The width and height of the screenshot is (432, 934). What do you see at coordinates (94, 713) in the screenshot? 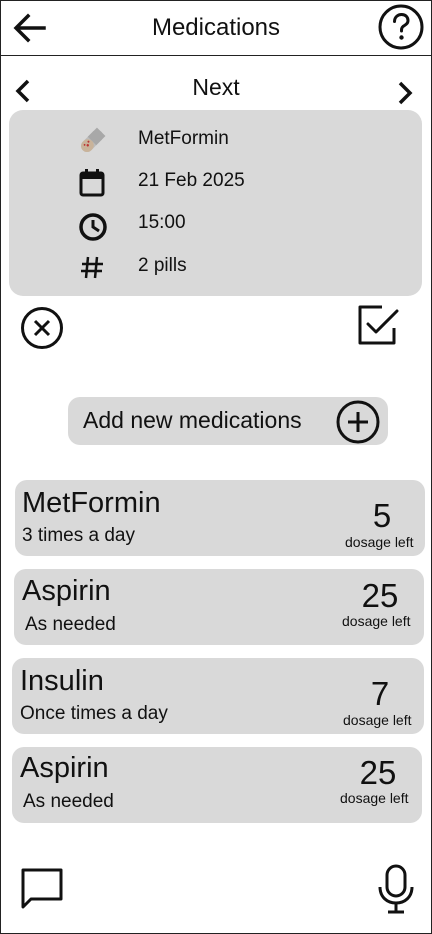
I see `medication-frequency: Once times a day` at bounding box center [94, 713].